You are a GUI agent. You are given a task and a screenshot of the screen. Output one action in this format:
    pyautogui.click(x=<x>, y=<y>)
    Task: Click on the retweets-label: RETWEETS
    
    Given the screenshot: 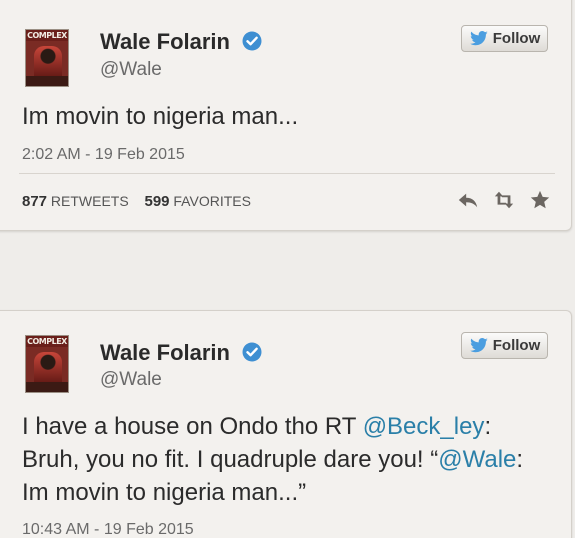 What is the action you would take?
    pyautogui.click(x=90, y=201)
    